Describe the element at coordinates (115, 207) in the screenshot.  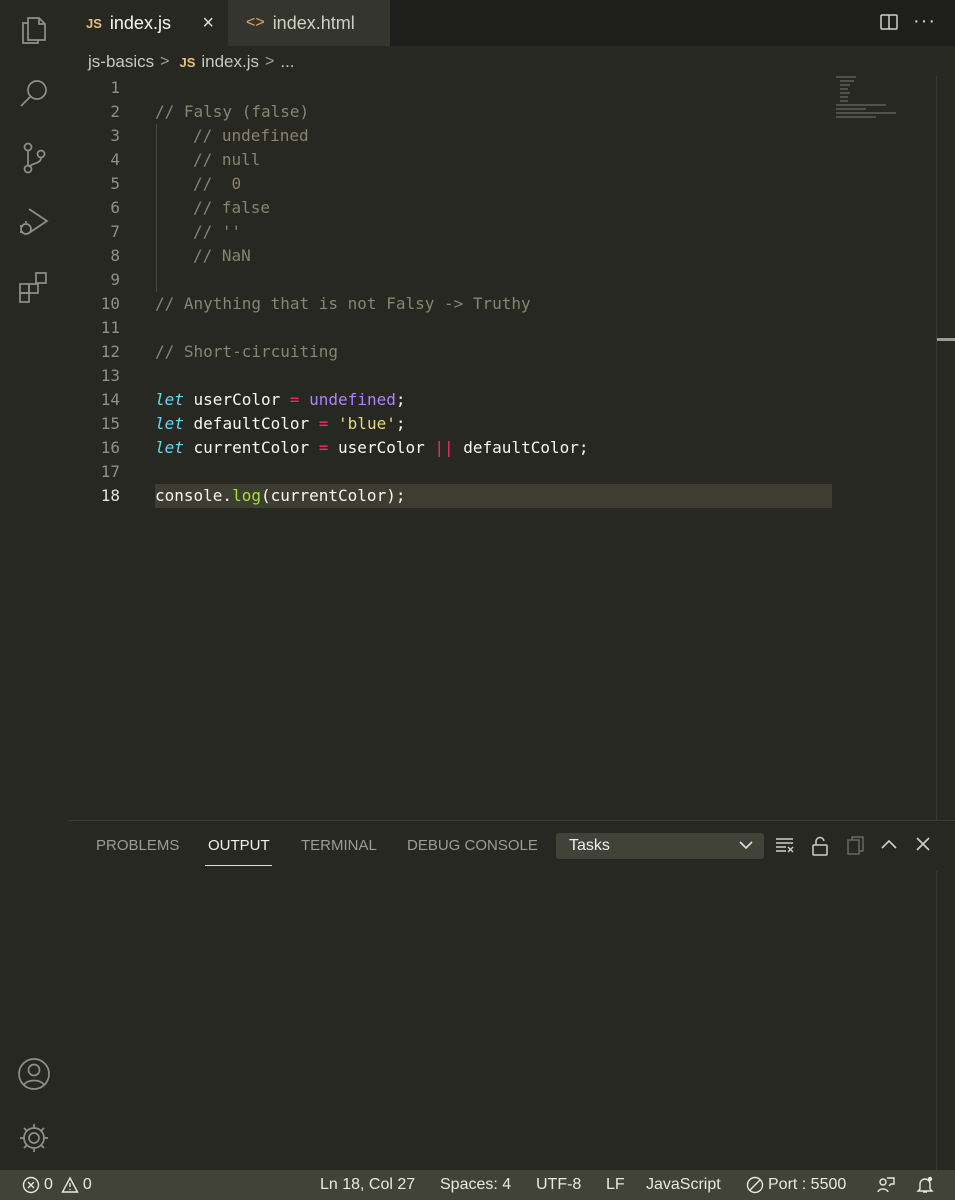
I see `line-number: 6` at that location.